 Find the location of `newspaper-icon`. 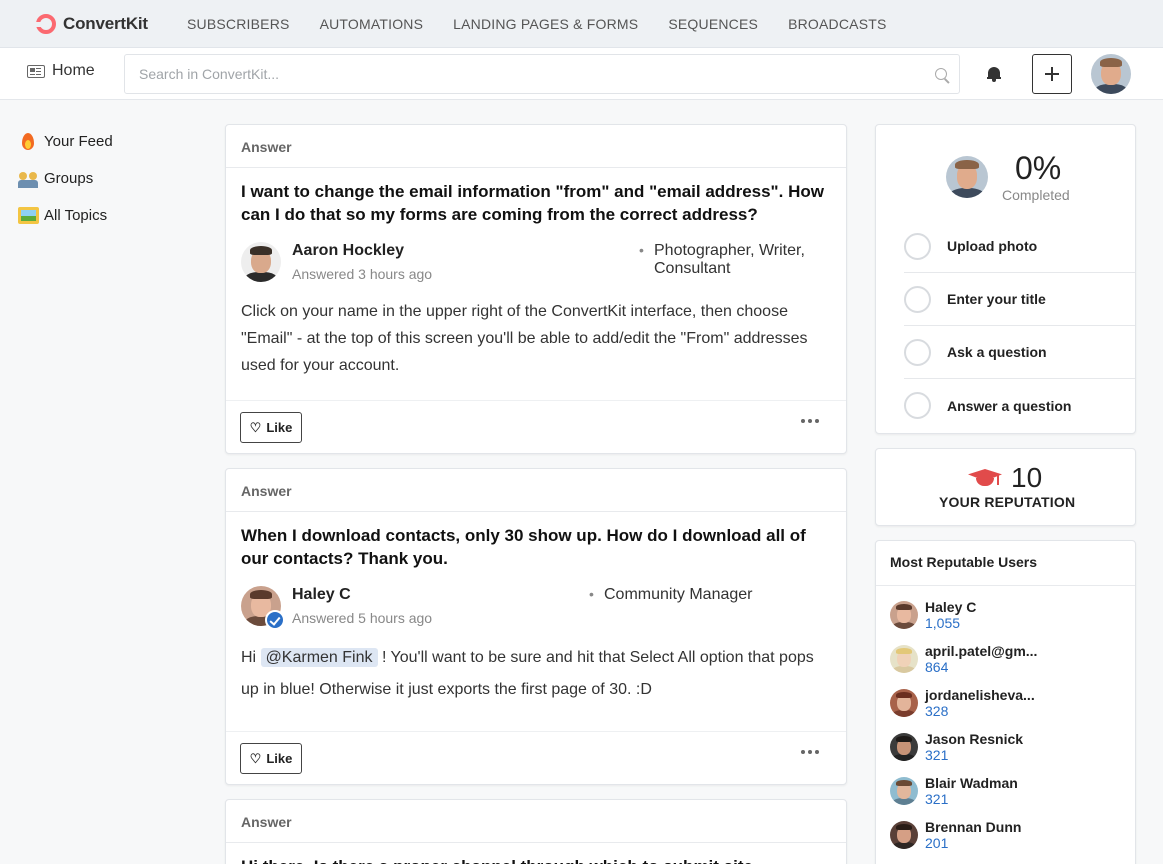

newspaper-icon is located at coordinates (36, 71).